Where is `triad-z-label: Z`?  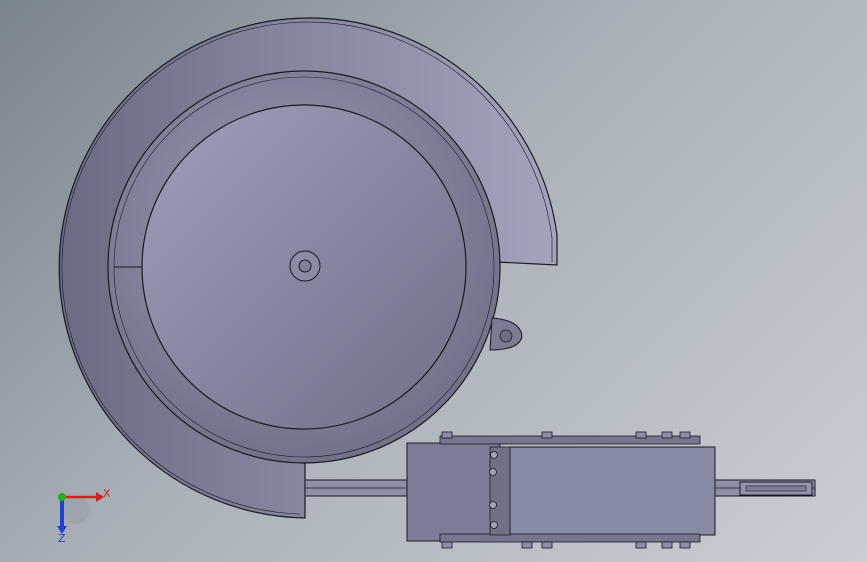 triad-z-label: Z is located at coordinates (62, 538).